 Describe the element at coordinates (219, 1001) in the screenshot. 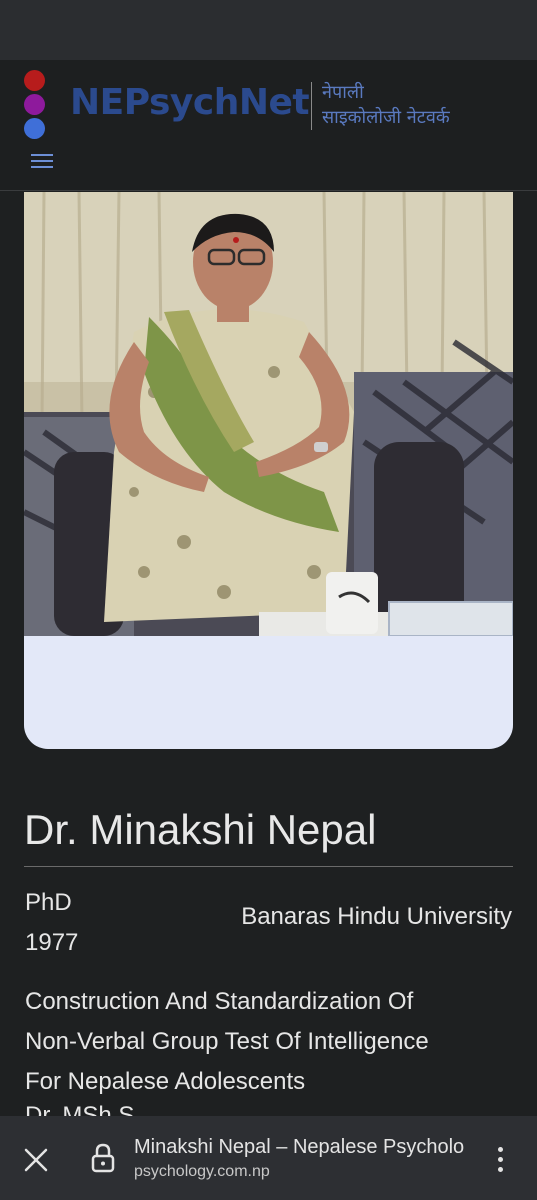

I see `thesis-line: Construction And Standardization Of` at that location.